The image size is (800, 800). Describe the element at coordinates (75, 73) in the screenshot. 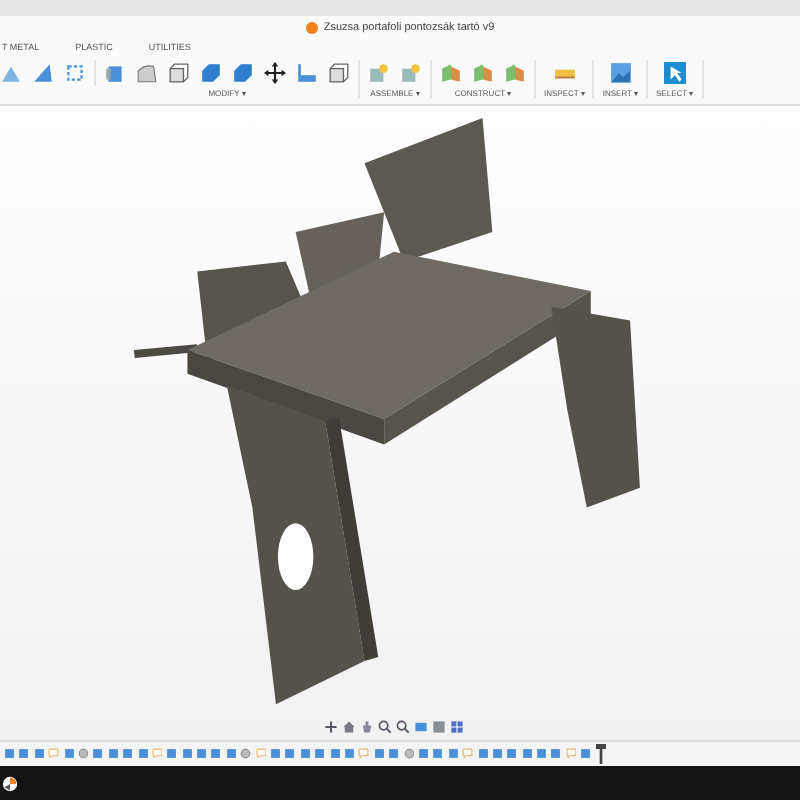

I see `corner-icon` at that location.